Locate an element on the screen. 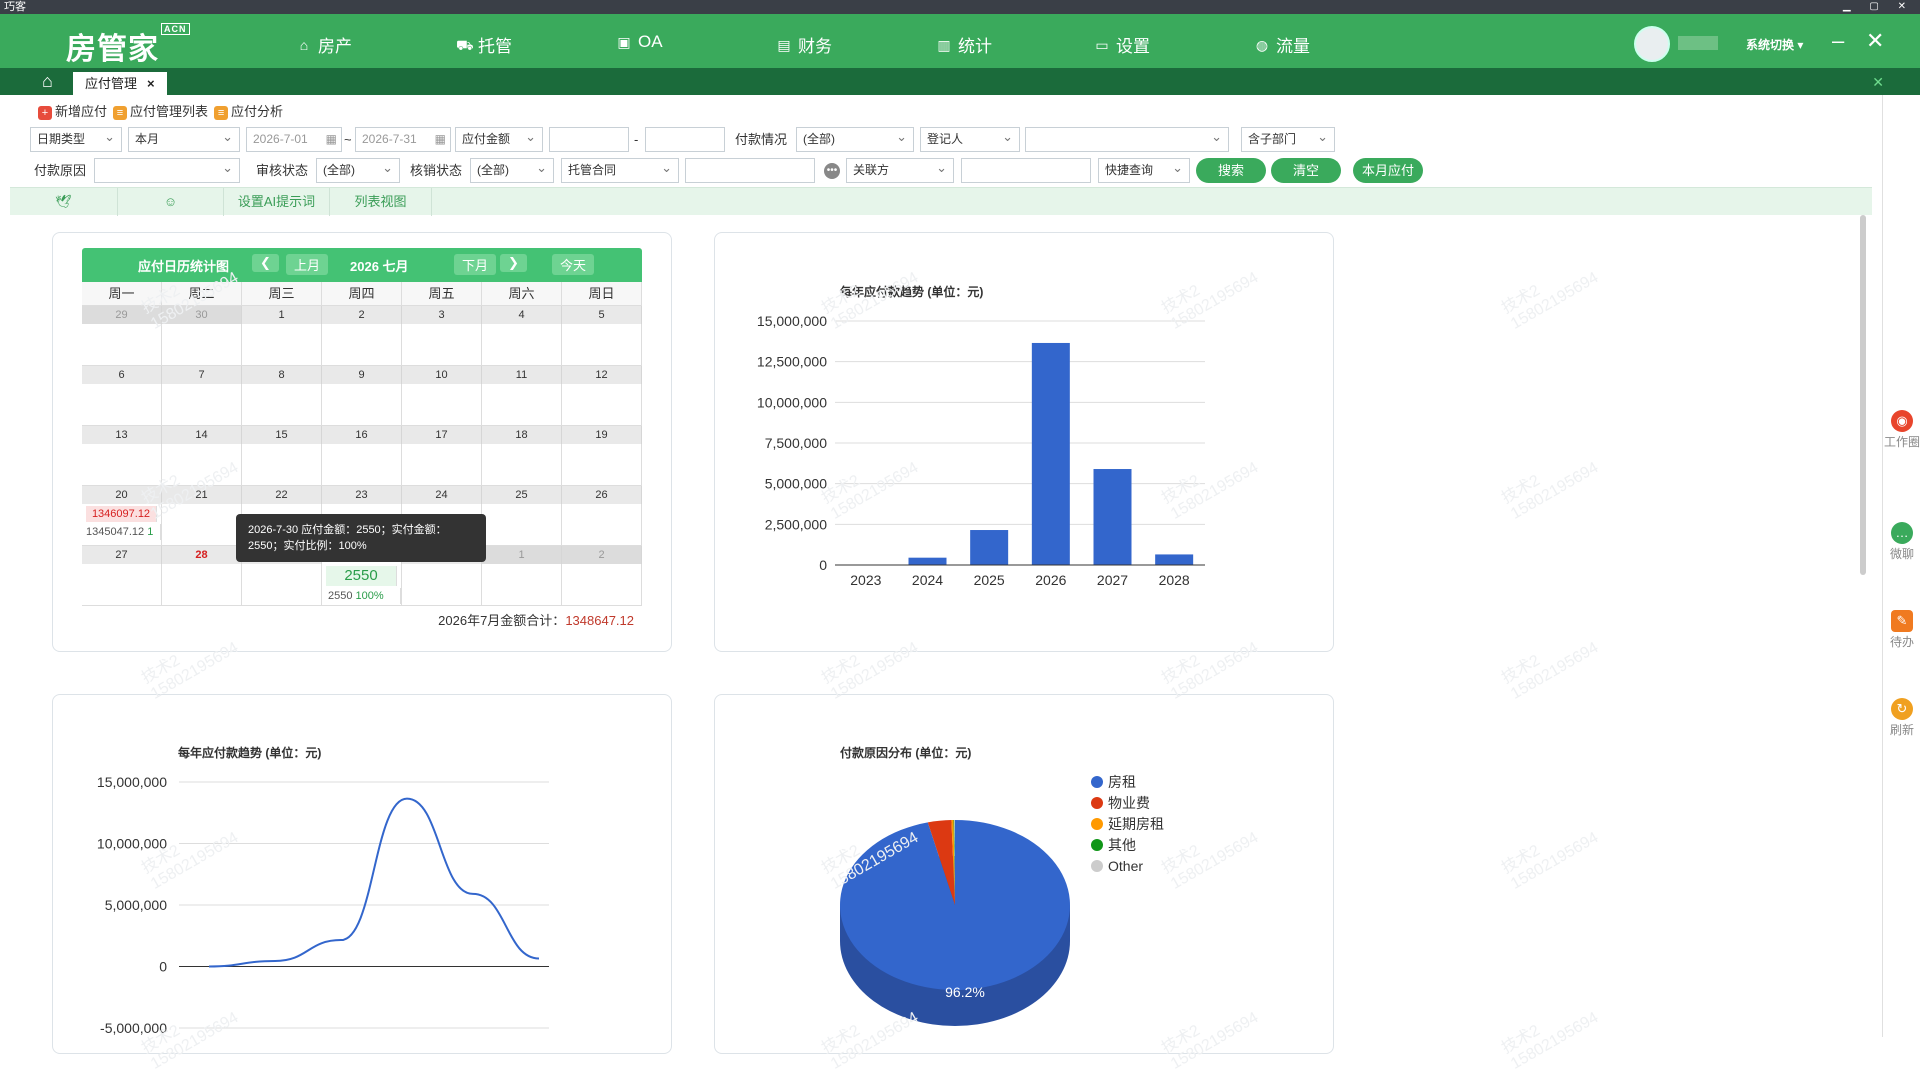  calendar-day-number: 11 is located at coordinates (522, 375).